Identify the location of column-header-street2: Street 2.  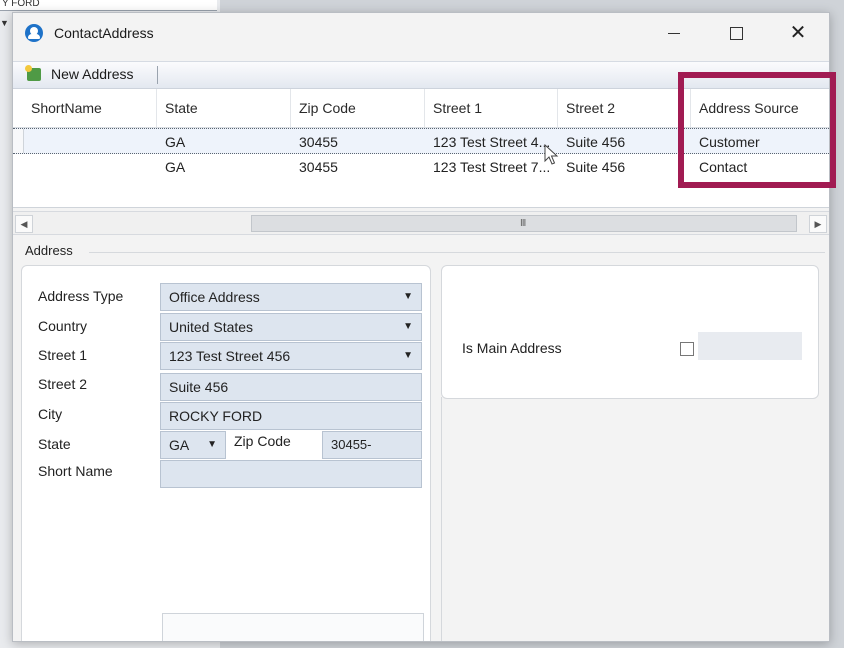
(624, 108).